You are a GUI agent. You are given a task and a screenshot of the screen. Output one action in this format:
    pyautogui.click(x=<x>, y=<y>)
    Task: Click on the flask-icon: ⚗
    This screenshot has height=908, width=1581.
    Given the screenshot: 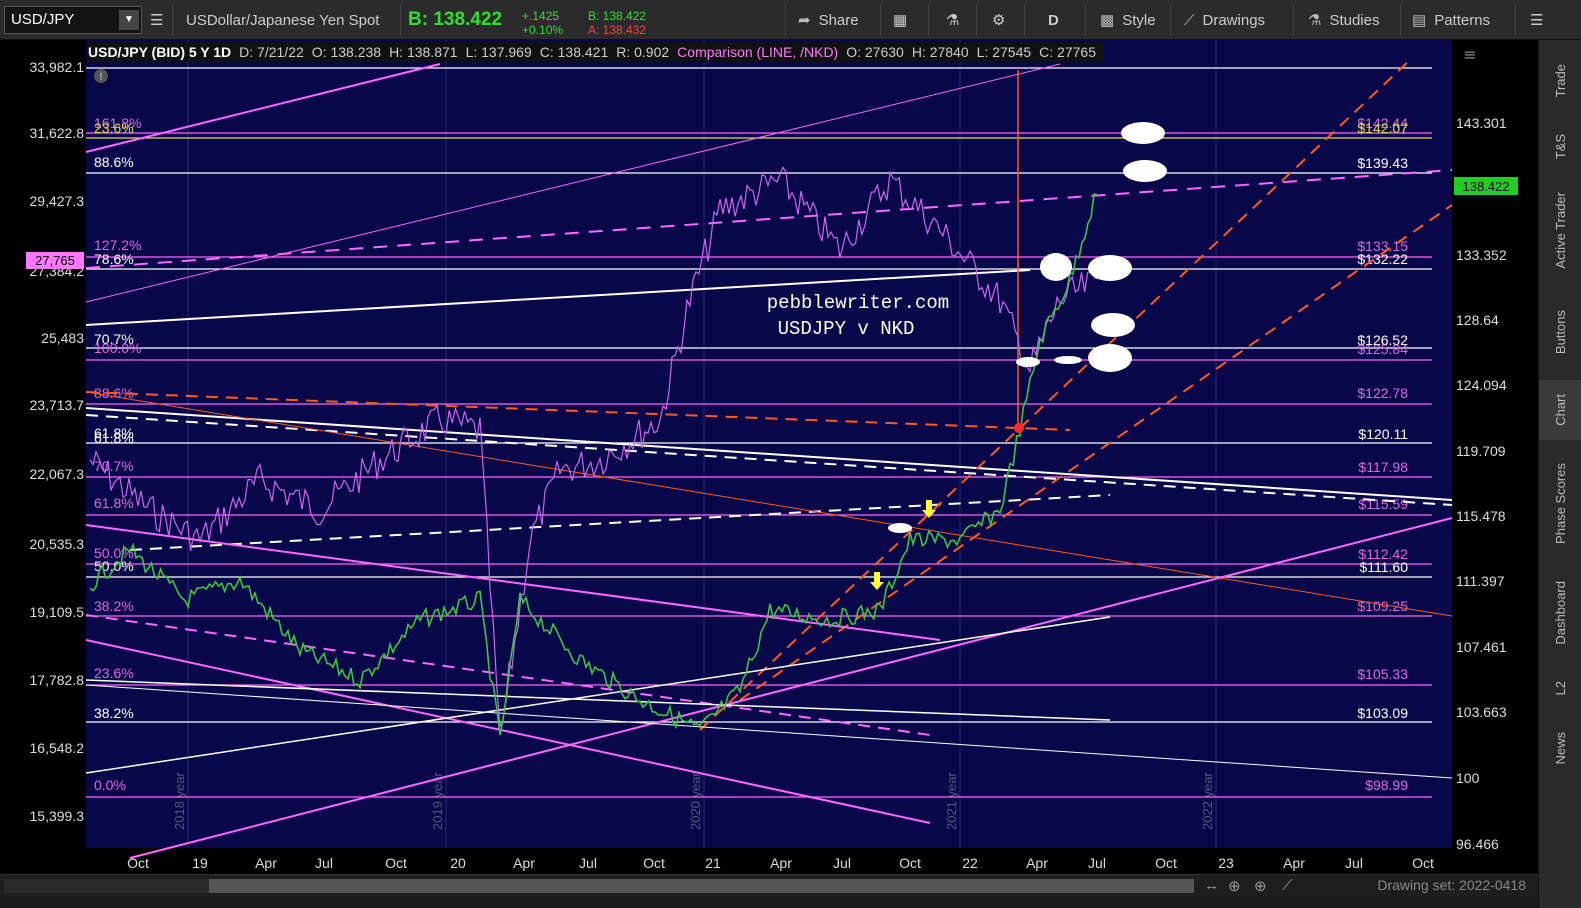 What is the action you would take?
    pyautogui.click(x=952, y=20)
    